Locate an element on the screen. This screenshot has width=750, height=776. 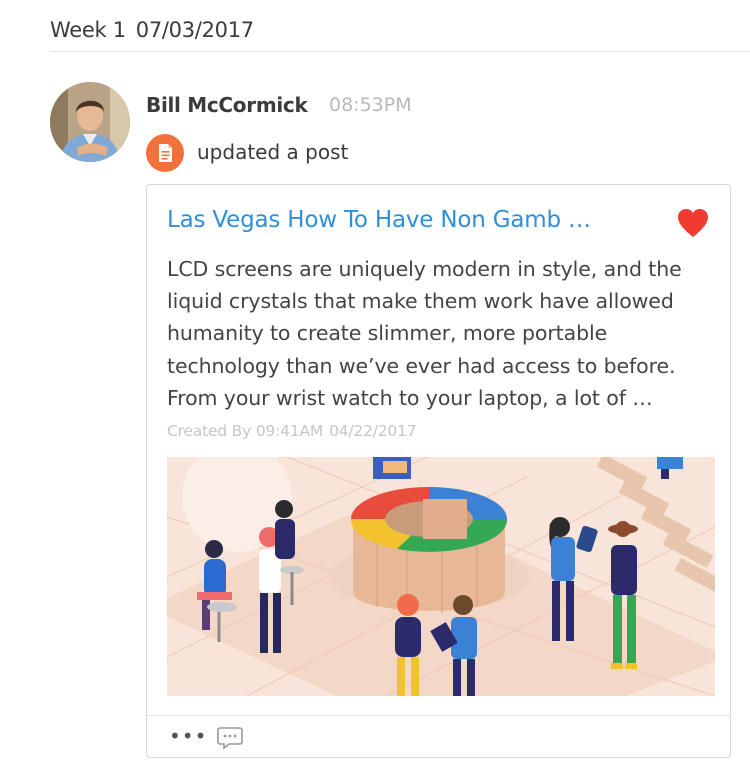
document-icon is located at coordinates (165, 153).